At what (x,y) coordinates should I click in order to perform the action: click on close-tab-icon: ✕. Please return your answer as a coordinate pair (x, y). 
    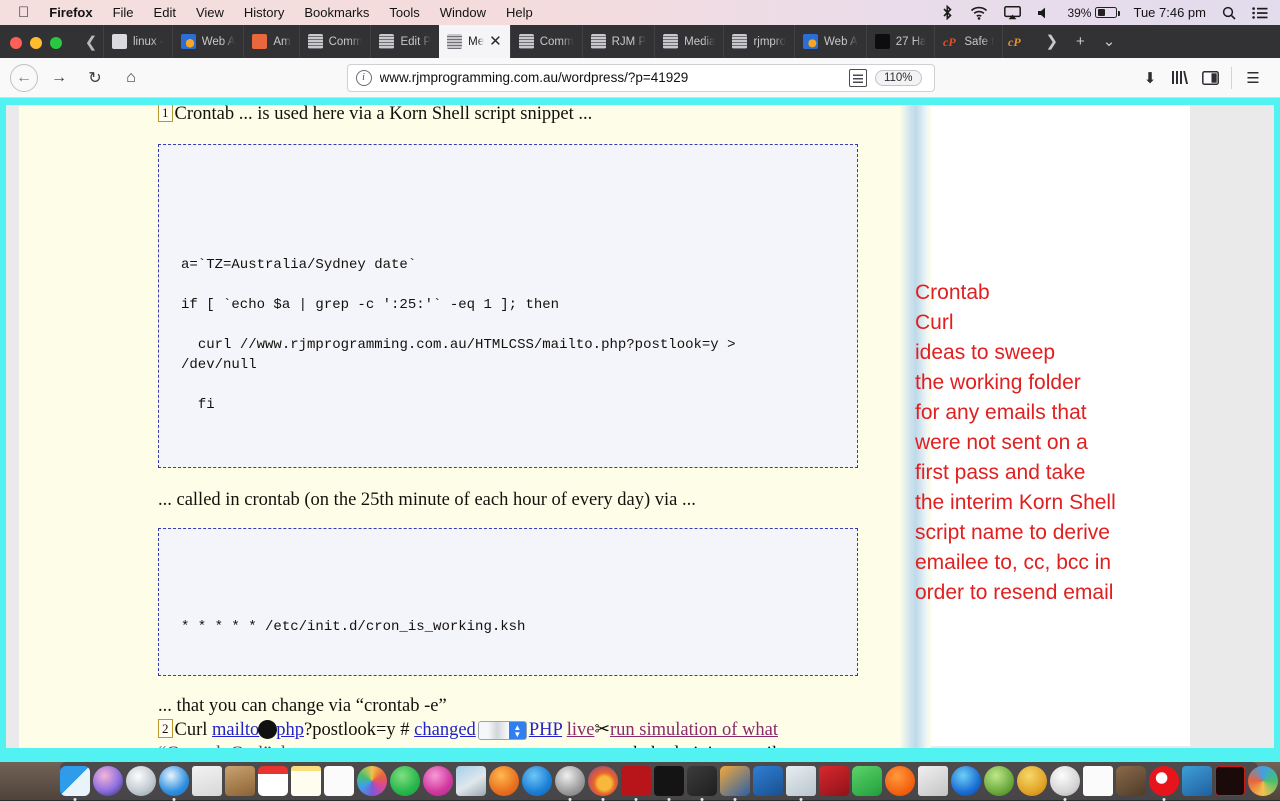
    Looking at the image, I should click on (495, 41).